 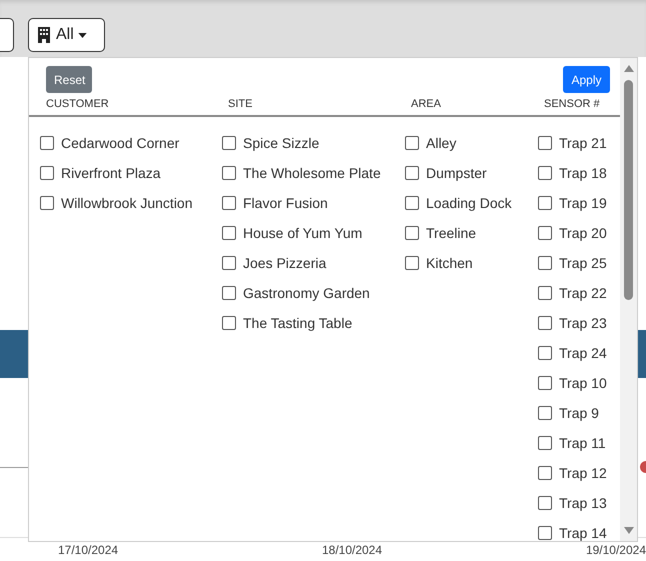 What do you see at coordinates (313, 233) in the screenshot?
I see `checkbox-item: House of Yum Yum` at bounding box center [313, 233].